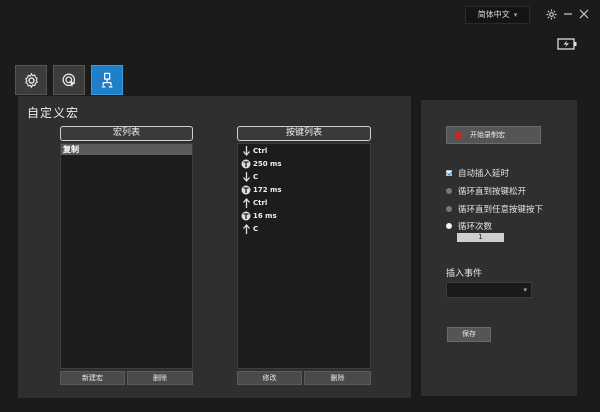 This screenshot has height=412, width=600. Describe the element at coordinates (469, 334) in the screenshot. I see `save-button: 保存` at that location.